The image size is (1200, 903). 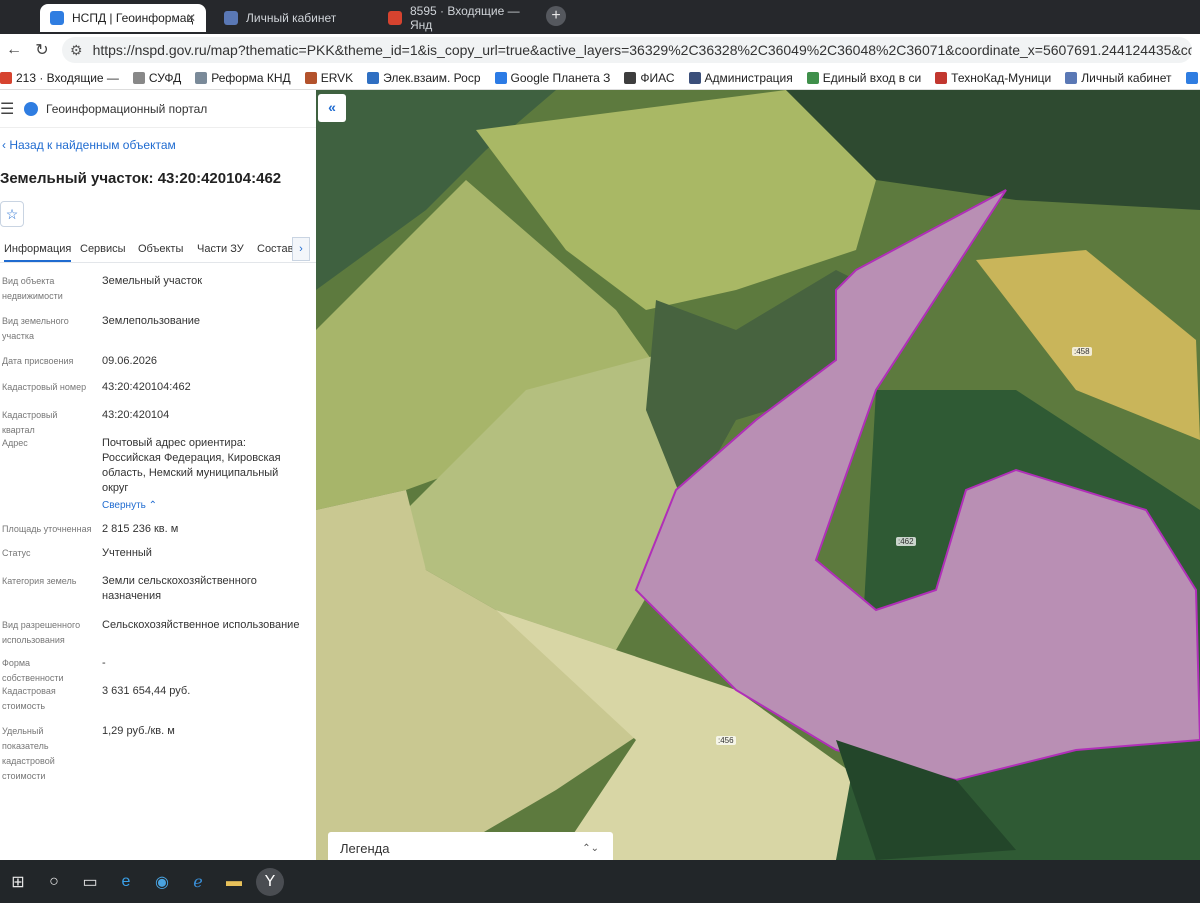 What do you see at coordinates (54, 882) in the screenshot?
I see `search-icon: ○` at bounding box center [54, 882].